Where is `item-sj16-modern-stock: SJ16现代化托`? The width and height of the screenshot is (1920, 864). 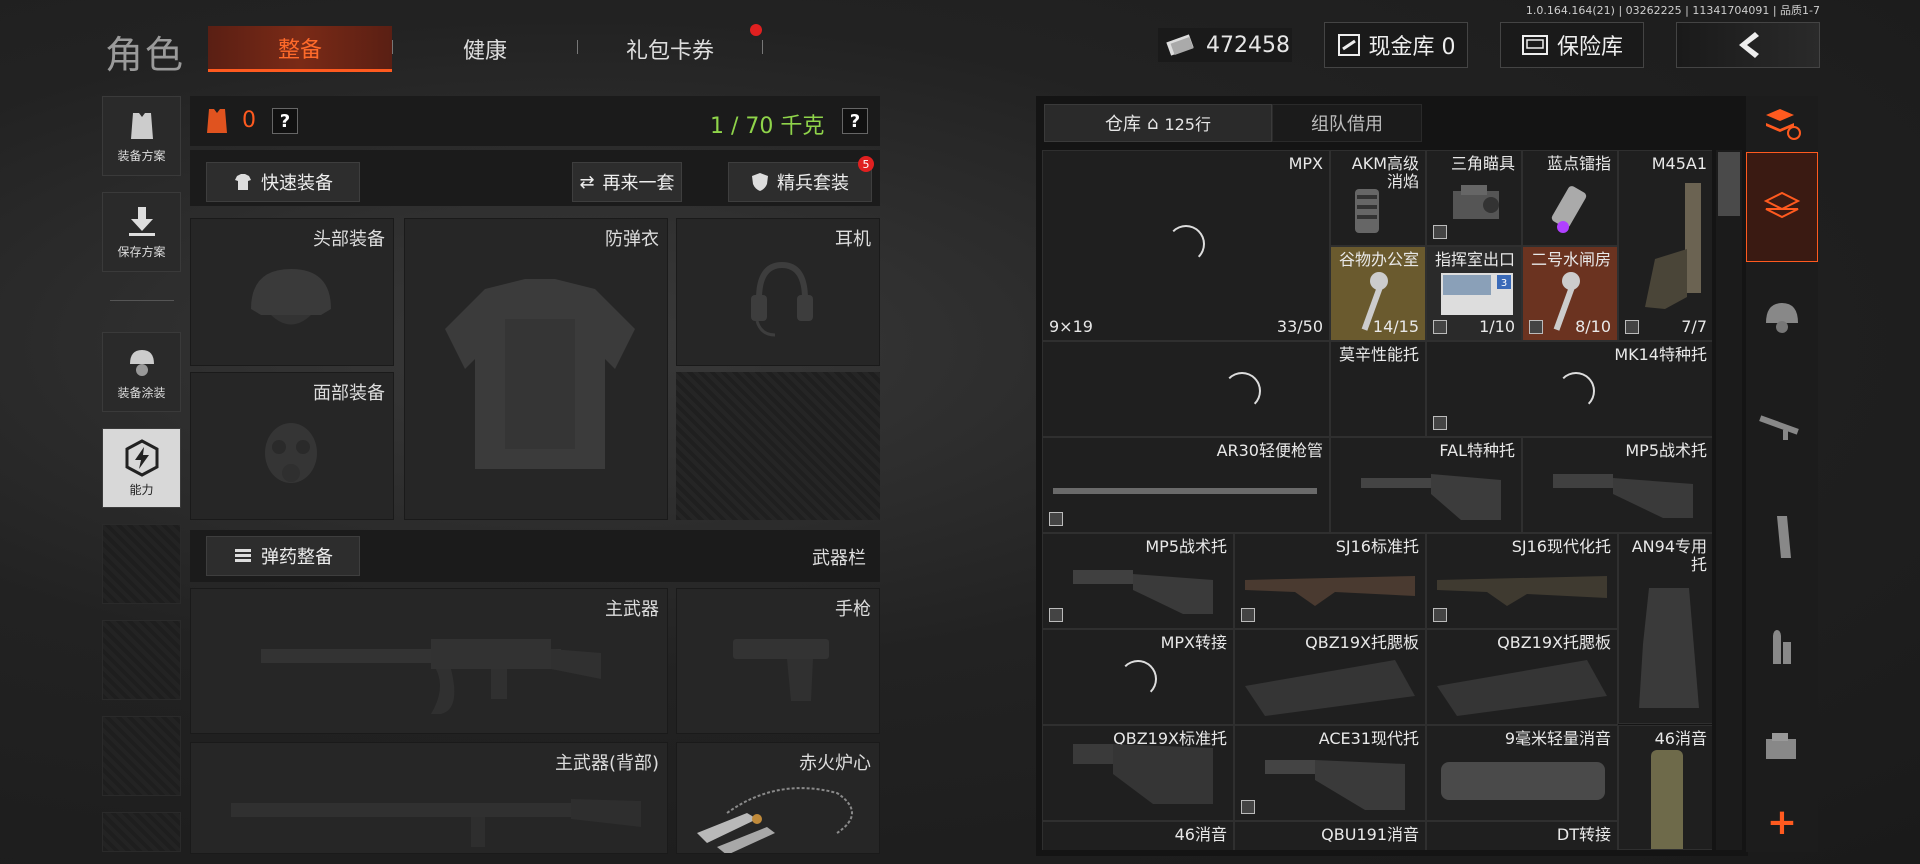 item-sj16-modern-stock: SJ16现代化托 is located at coordinates (1522, 581).